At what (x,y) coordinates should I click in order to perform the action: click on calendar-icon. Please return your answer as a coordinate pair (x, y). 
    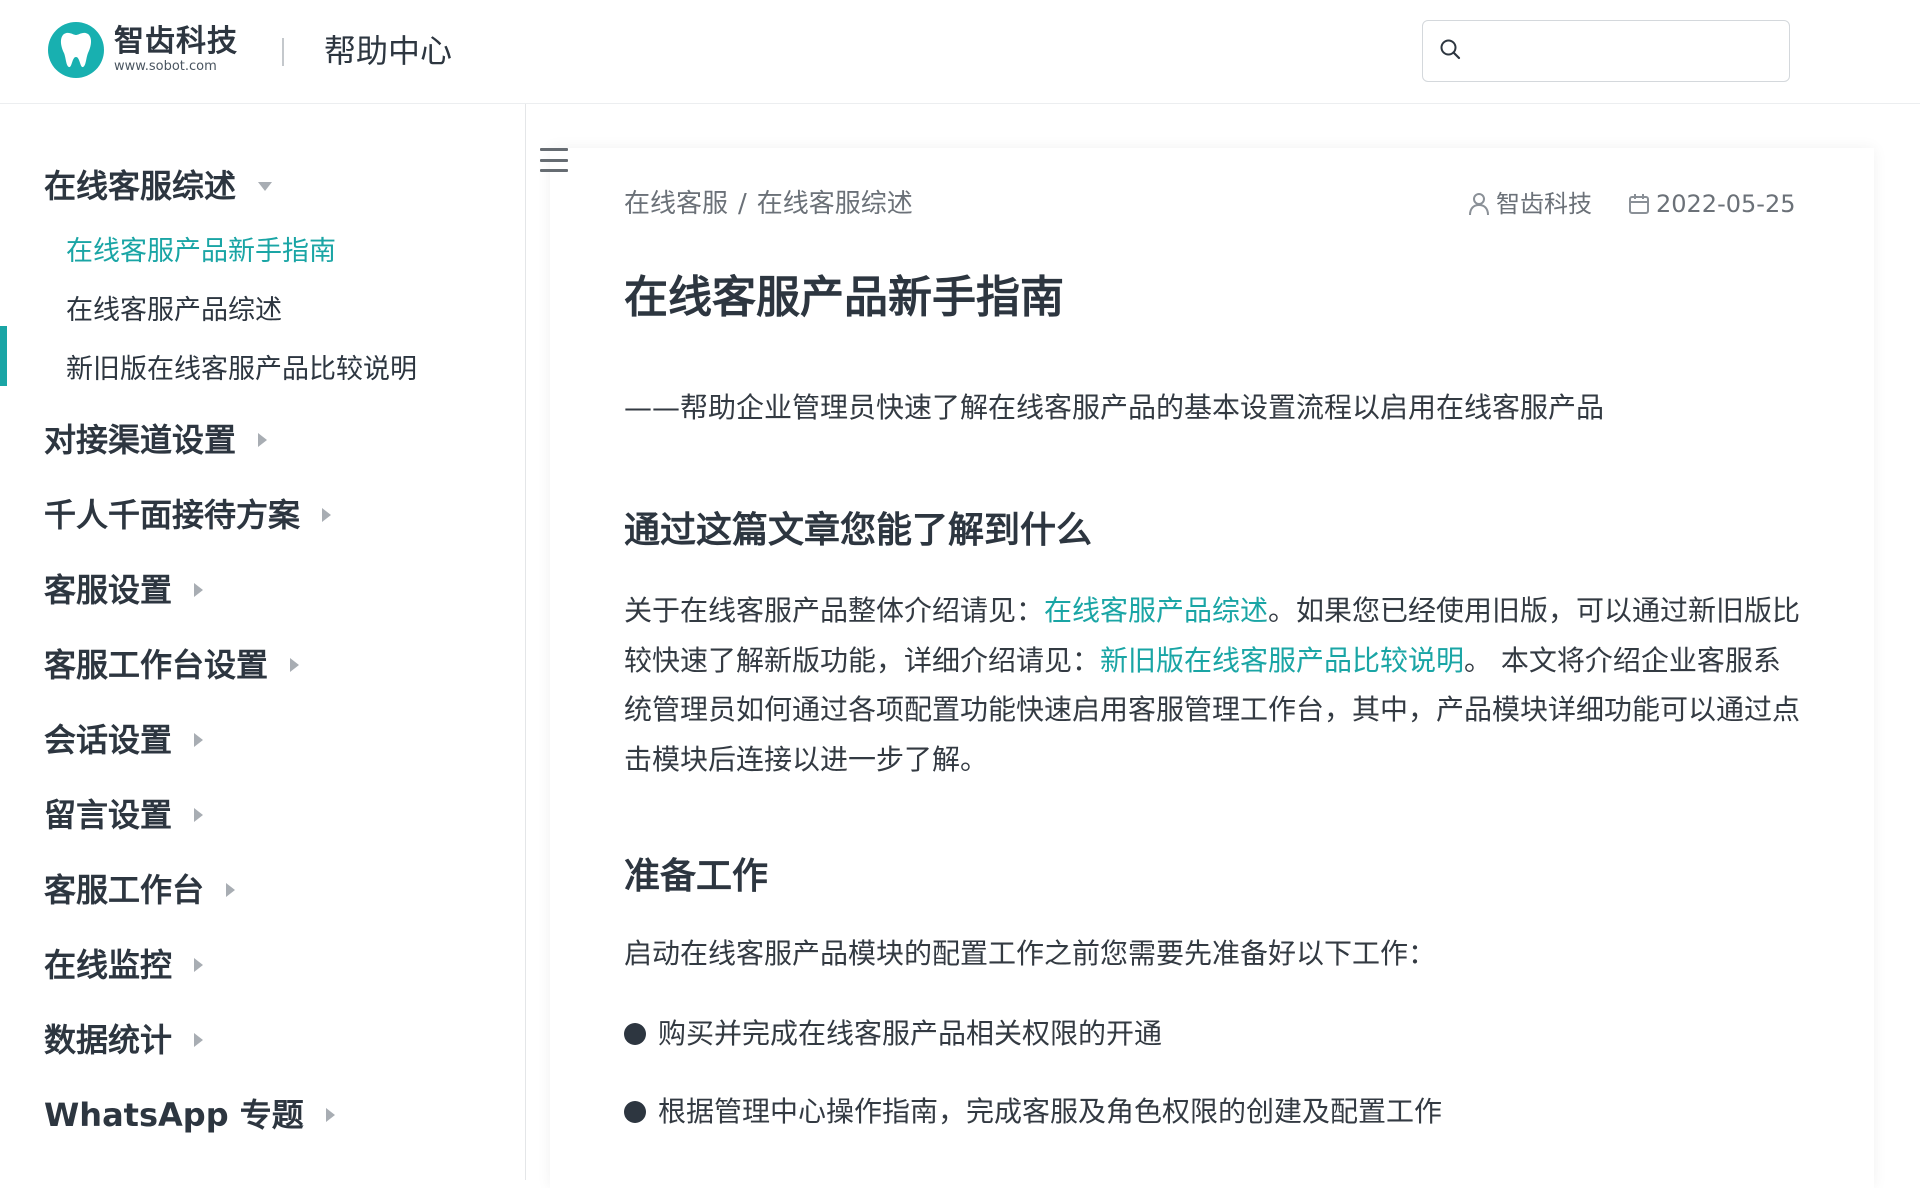
    Looking at the image, I should click on (1639, 204).